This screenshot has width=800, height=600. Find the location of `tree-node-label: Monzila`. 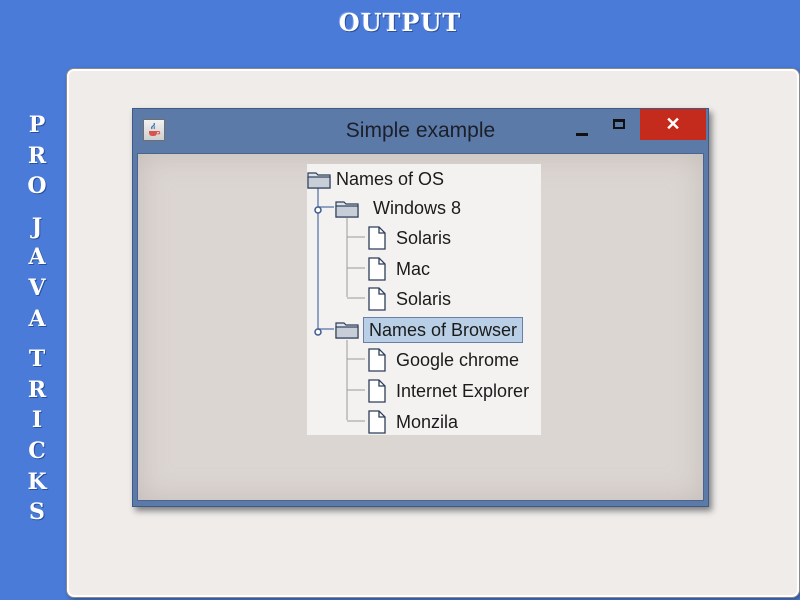

tree-node-label: Monzila is located at coordinates (427, 422).